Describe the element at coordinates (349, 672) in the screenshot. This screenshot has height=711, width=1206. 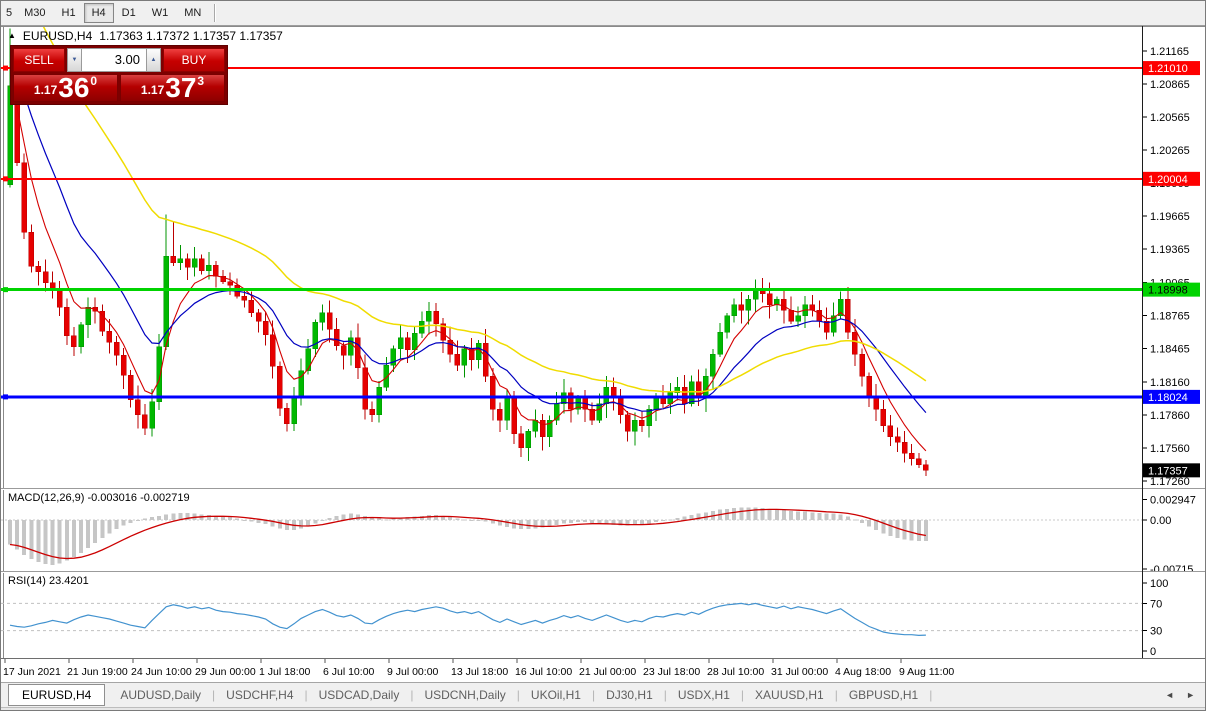
I see `time-axis-label: 6 Jul 10:00` at that location.